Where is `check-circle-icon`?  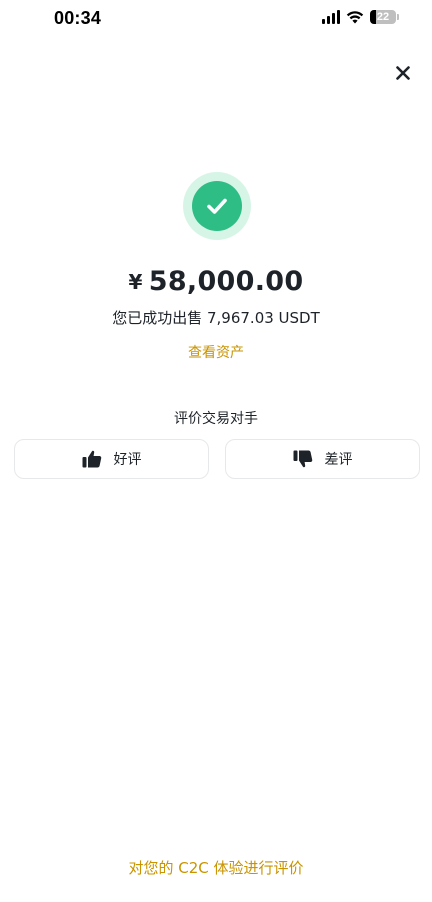 check-circle-icon is located at coordinates (217, 206).